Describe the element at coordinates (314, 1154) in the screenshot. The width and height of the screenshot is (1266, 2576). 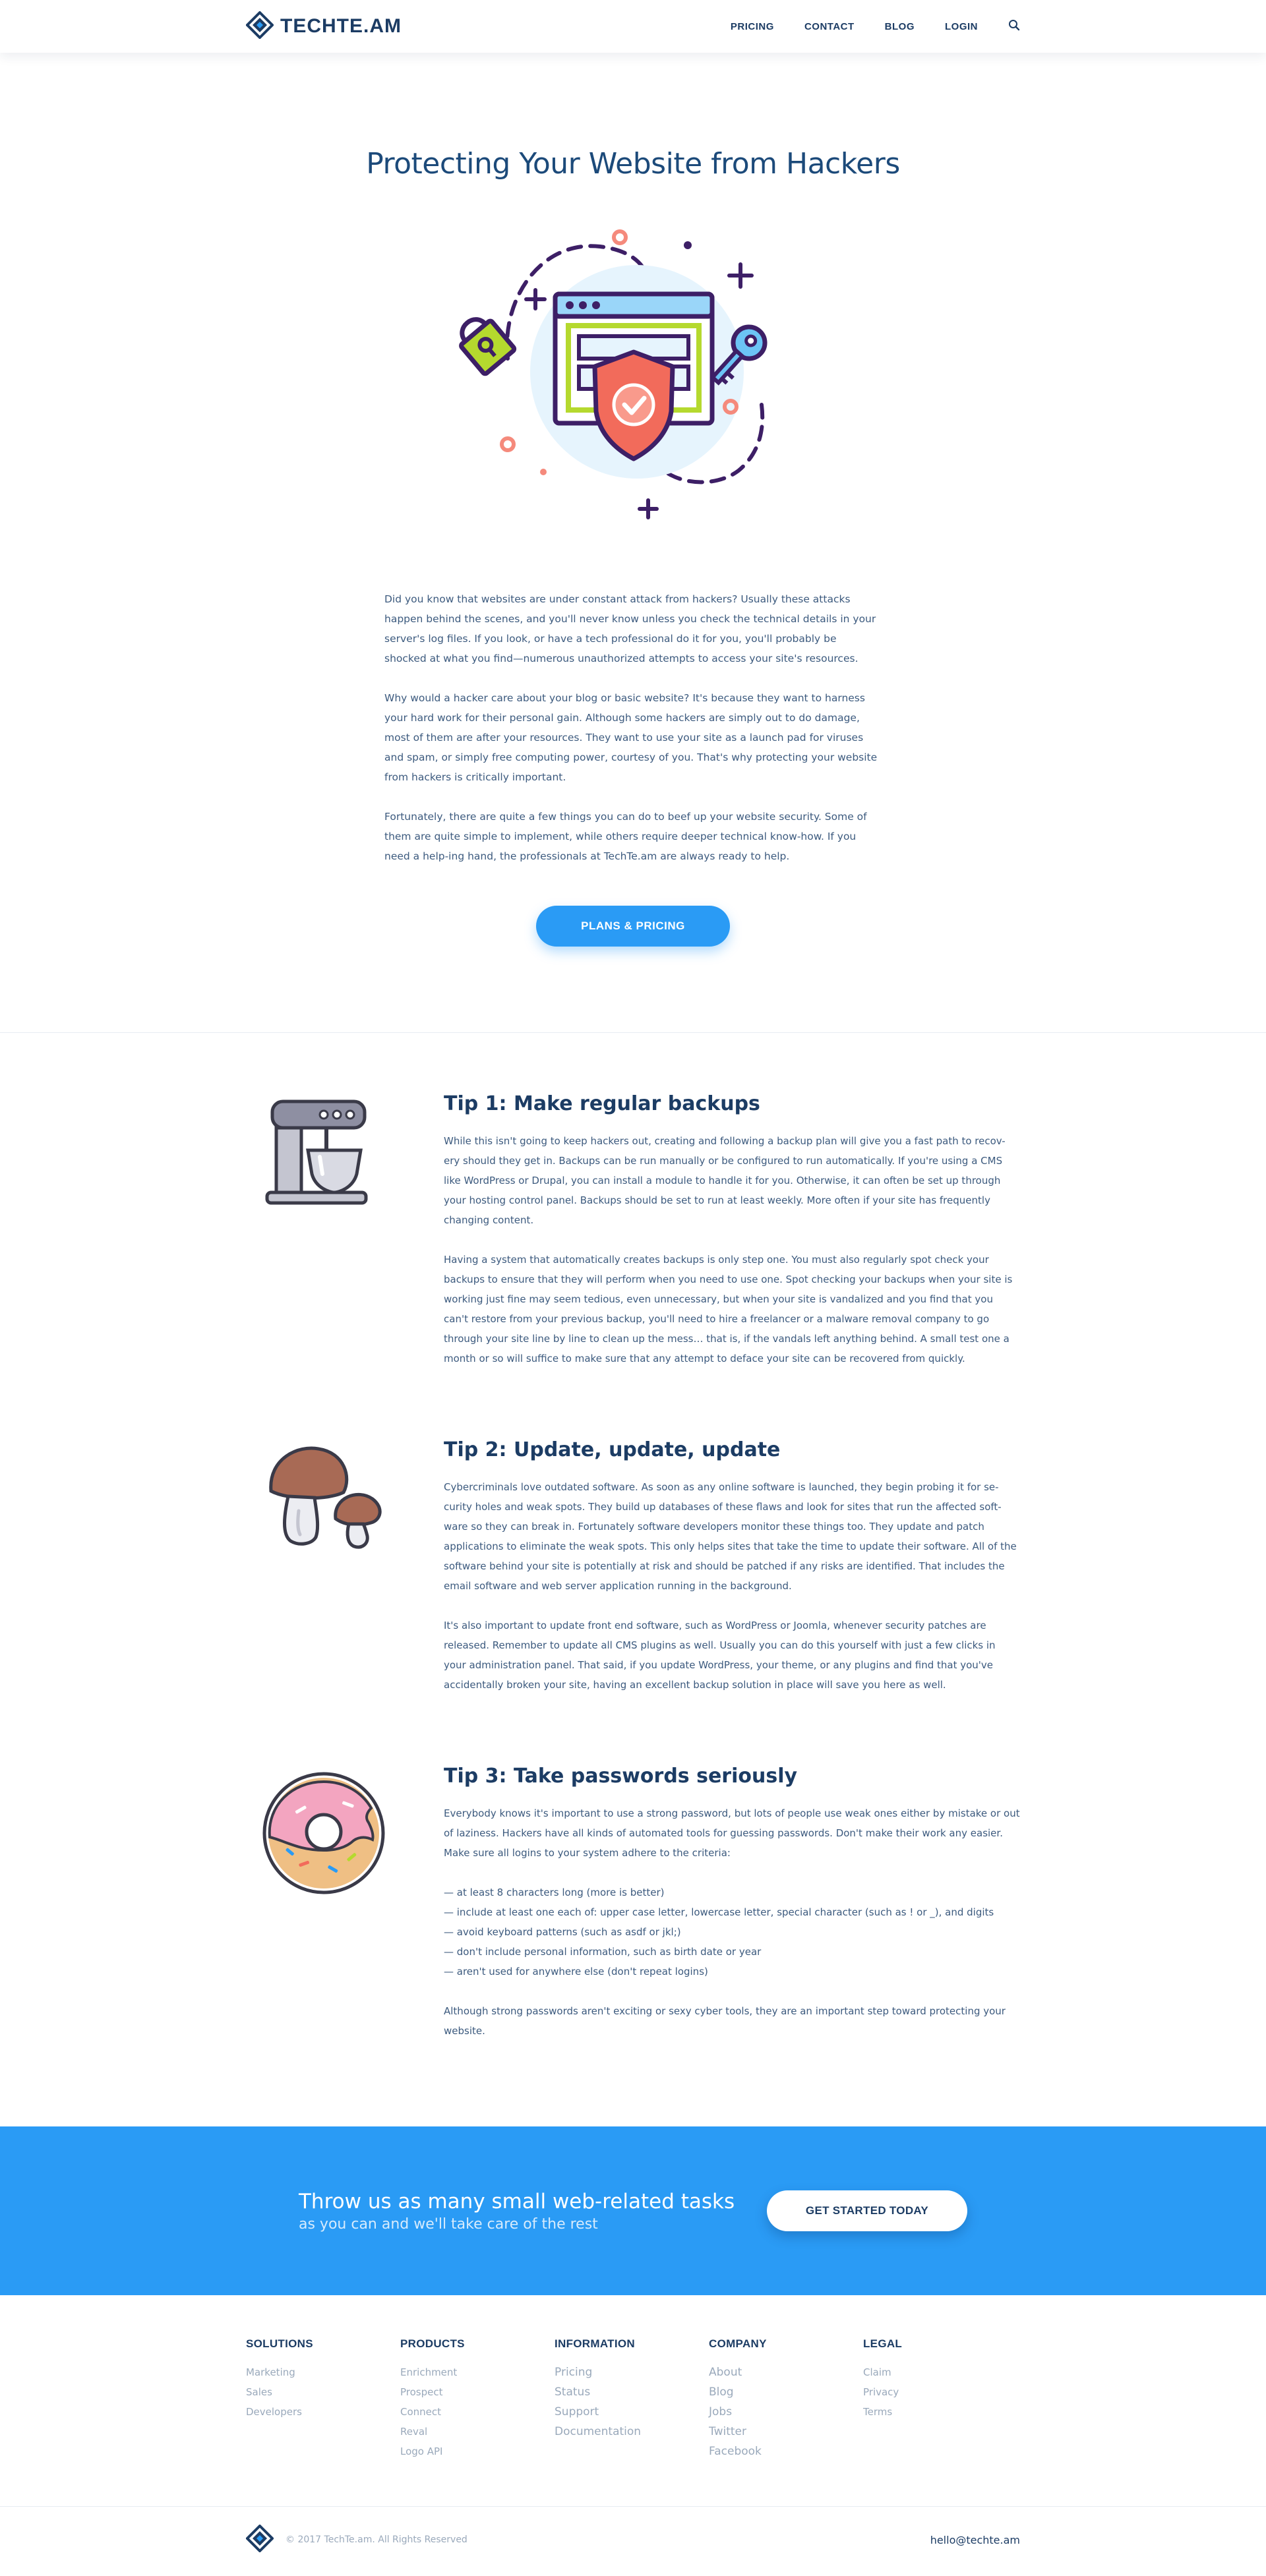
I see `mixer-icon` at that location.